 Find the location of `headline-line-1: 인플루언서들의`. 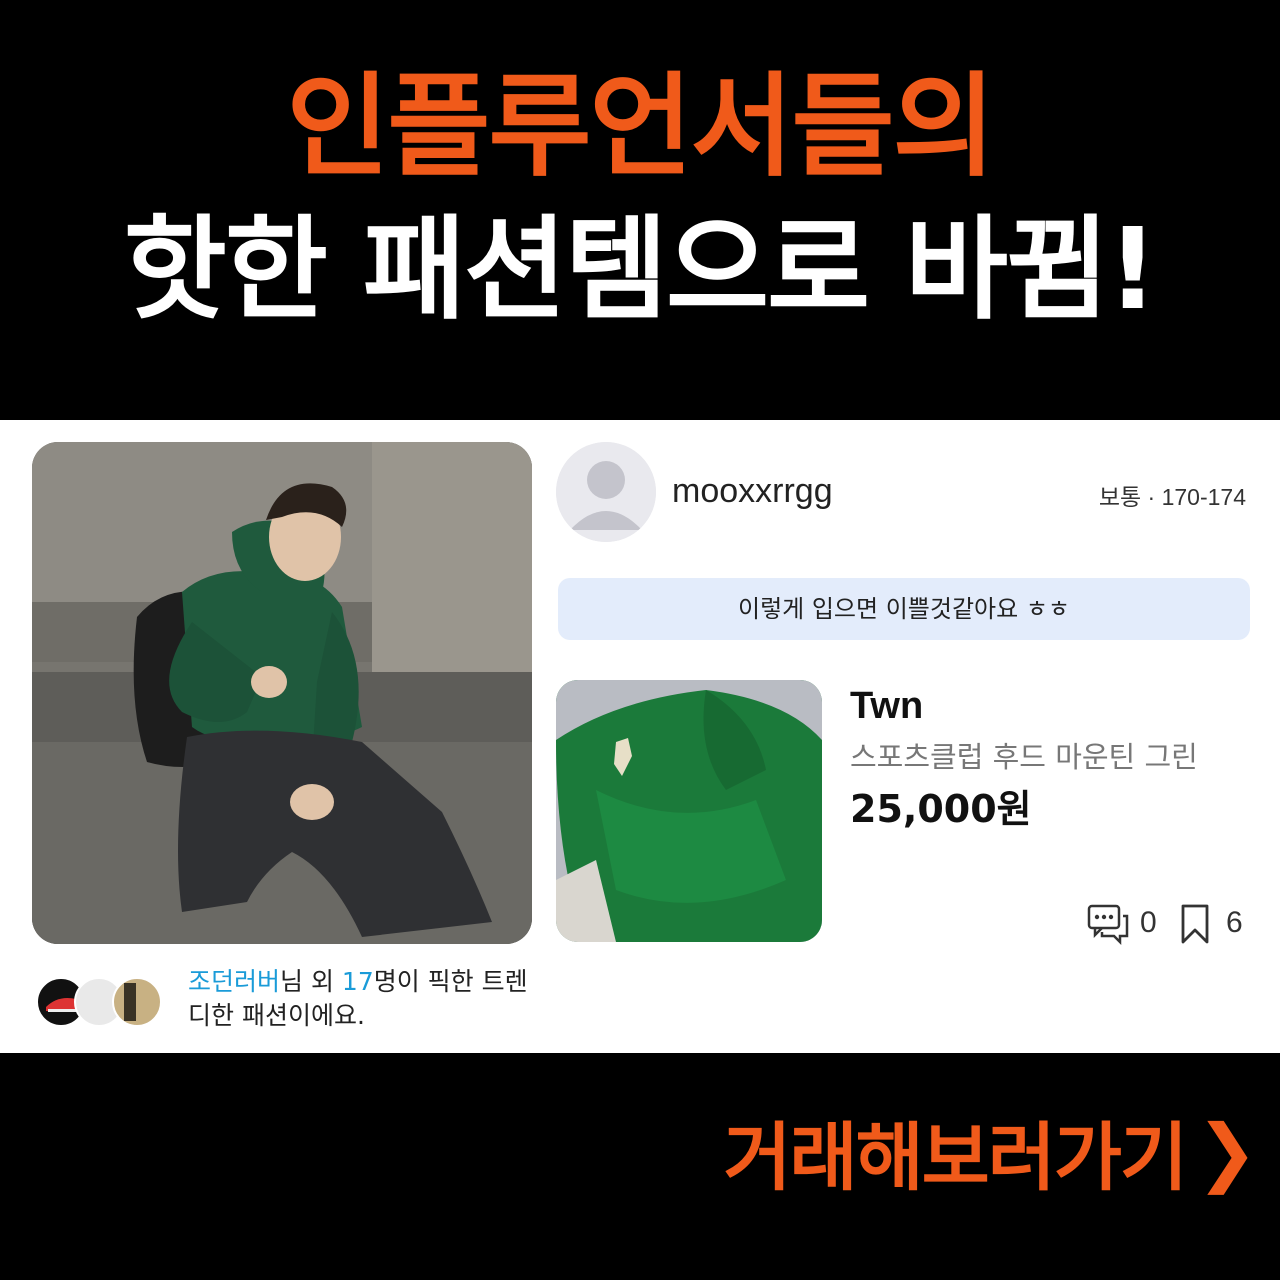

headline-line-1: 인플루언서들의 is located at coordinates (640, 127).